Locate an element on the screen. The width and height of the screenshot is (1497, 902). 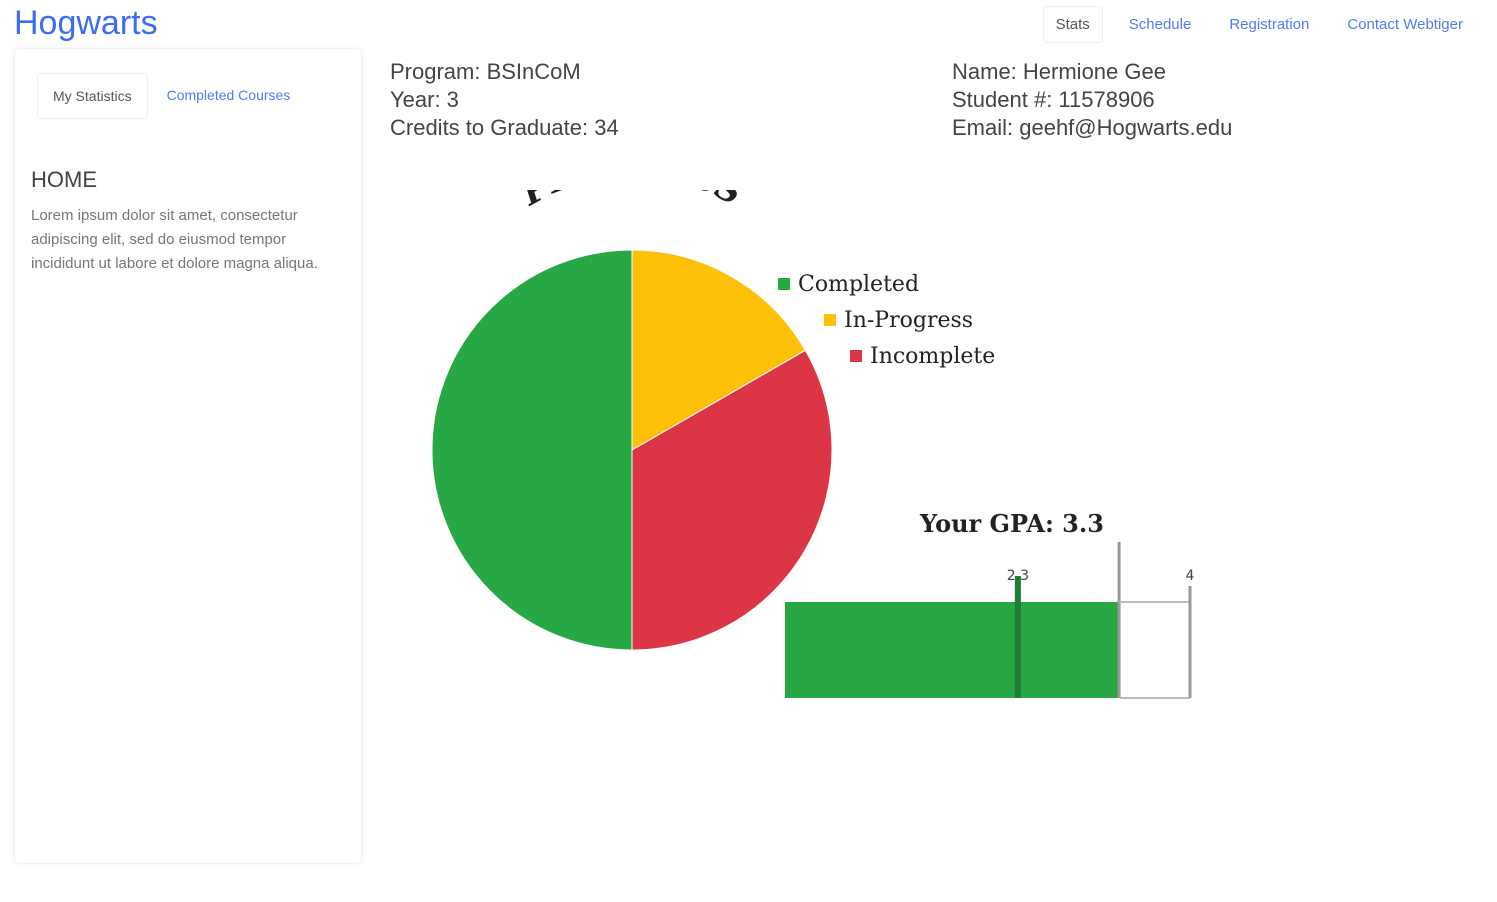
gpa-bar is located at coordinates (952, 650).